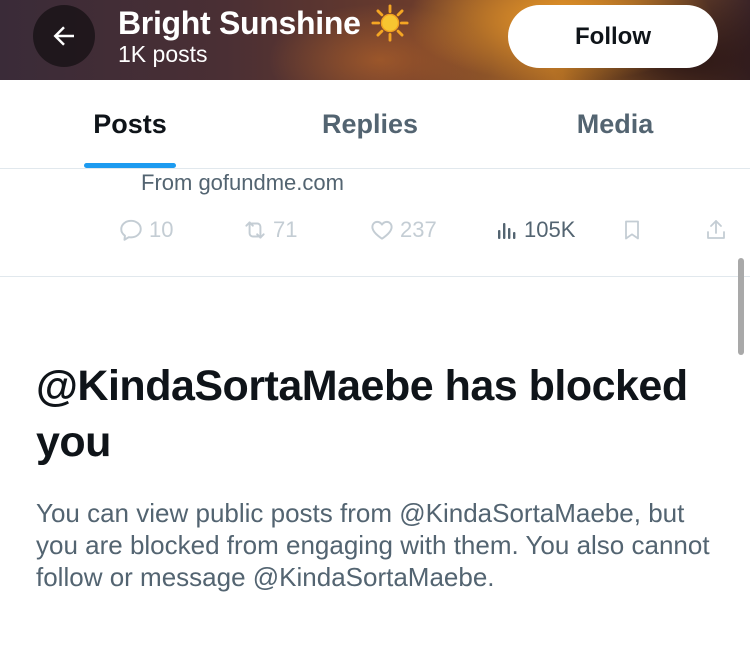 This screenshot has width=750, height=670. I want to click on bookmark-icon, so click(632, 230).